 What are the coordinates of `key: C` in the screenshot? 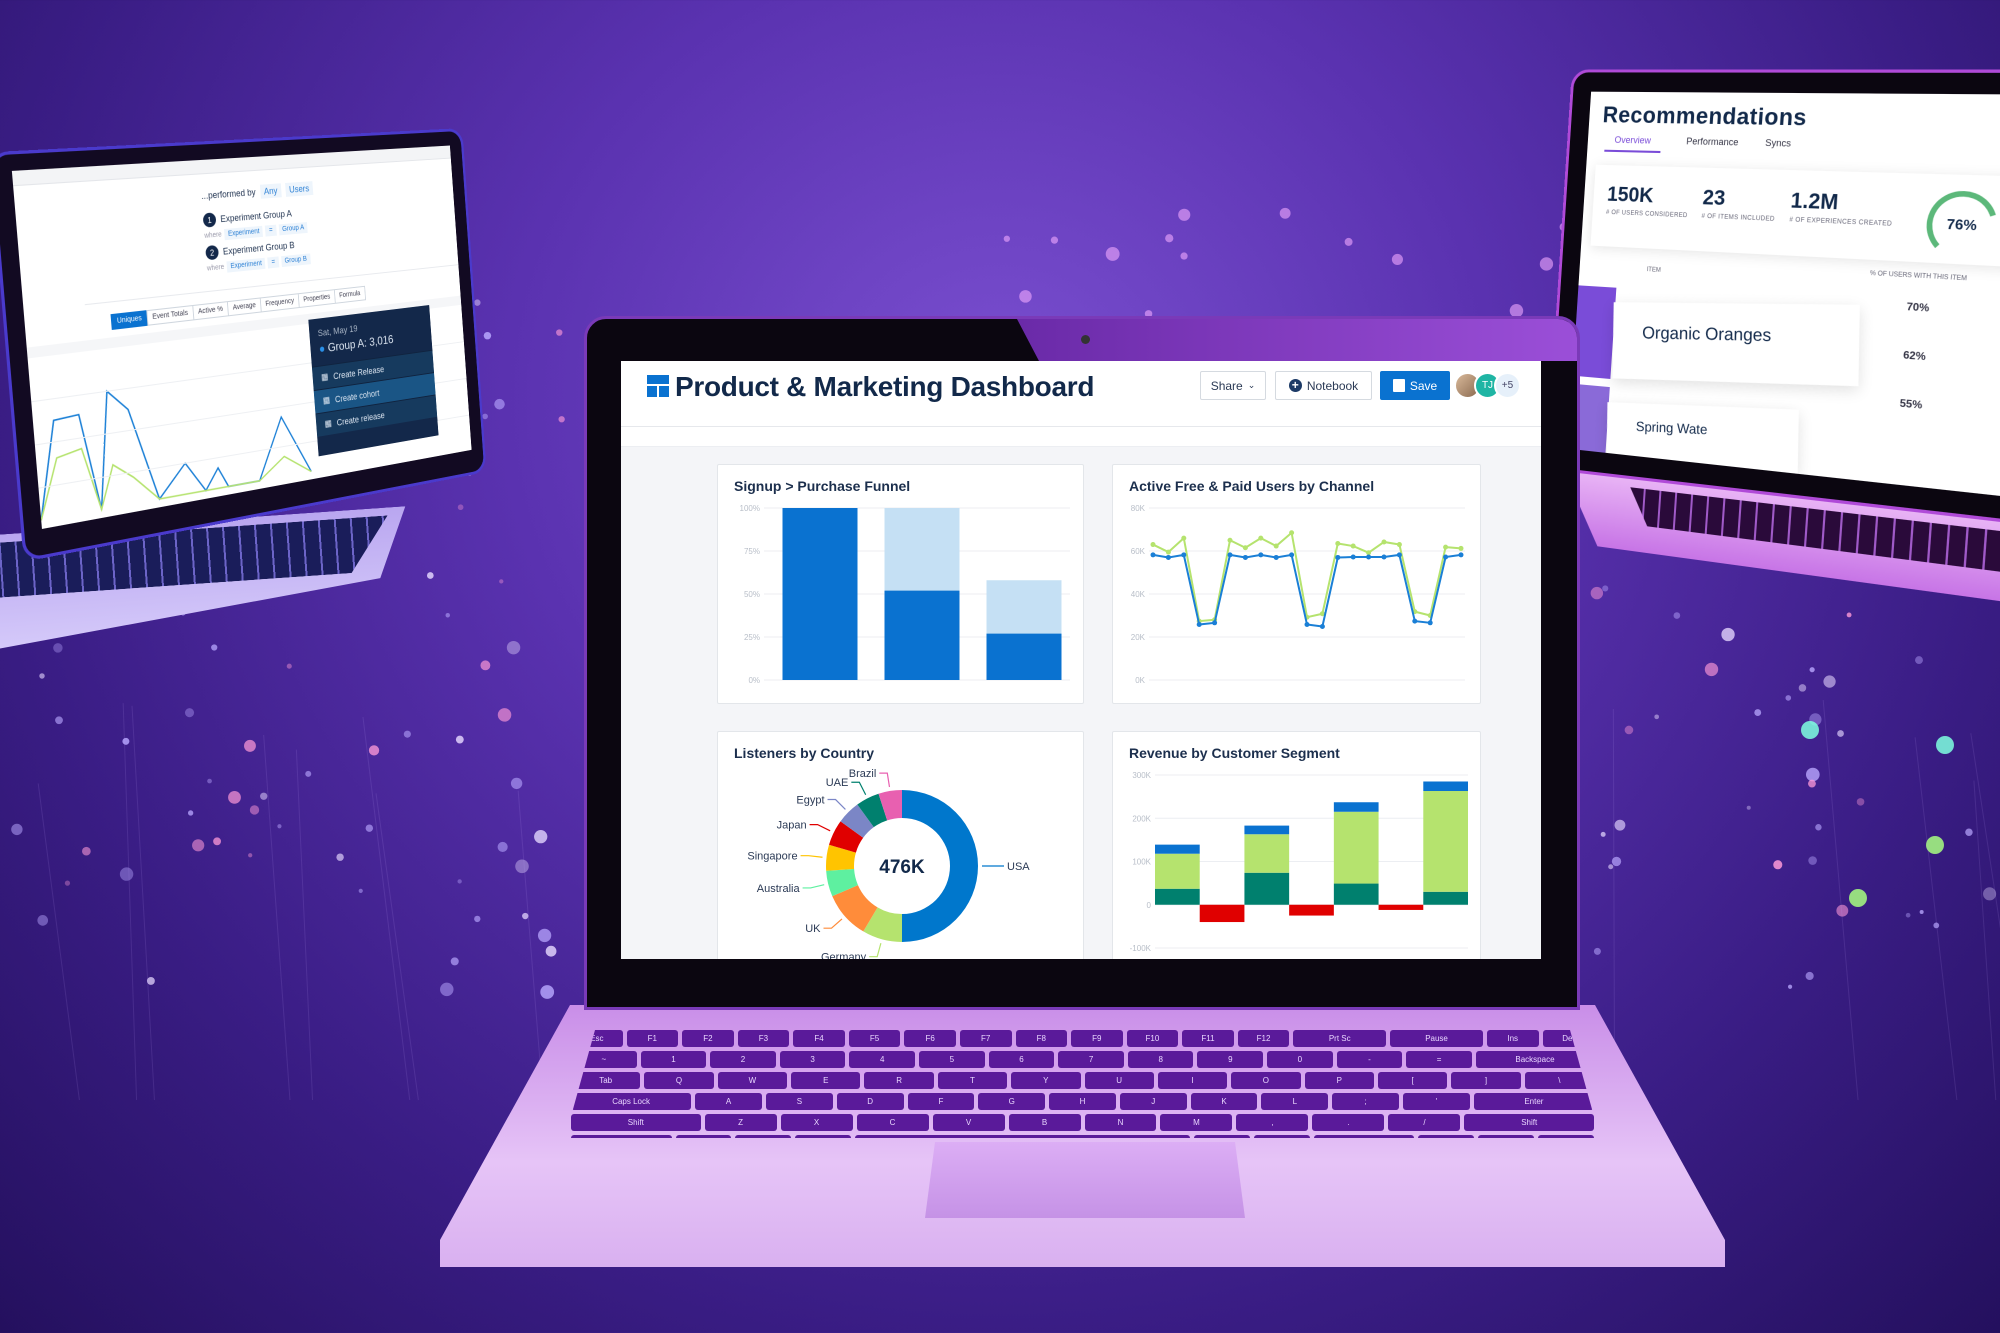 It's located at (893, 1122).